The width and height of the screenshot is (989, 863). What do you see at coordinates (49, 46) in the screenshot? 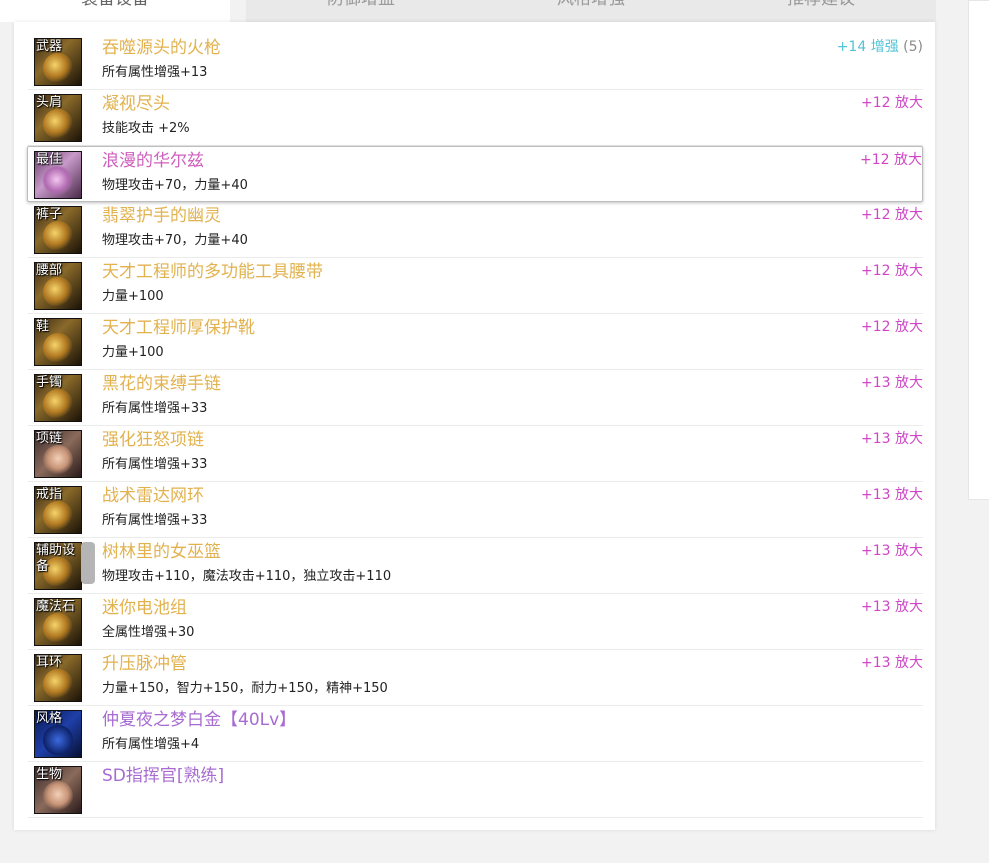
I see `slot-label: 武器` at bounding box center [49, 46].